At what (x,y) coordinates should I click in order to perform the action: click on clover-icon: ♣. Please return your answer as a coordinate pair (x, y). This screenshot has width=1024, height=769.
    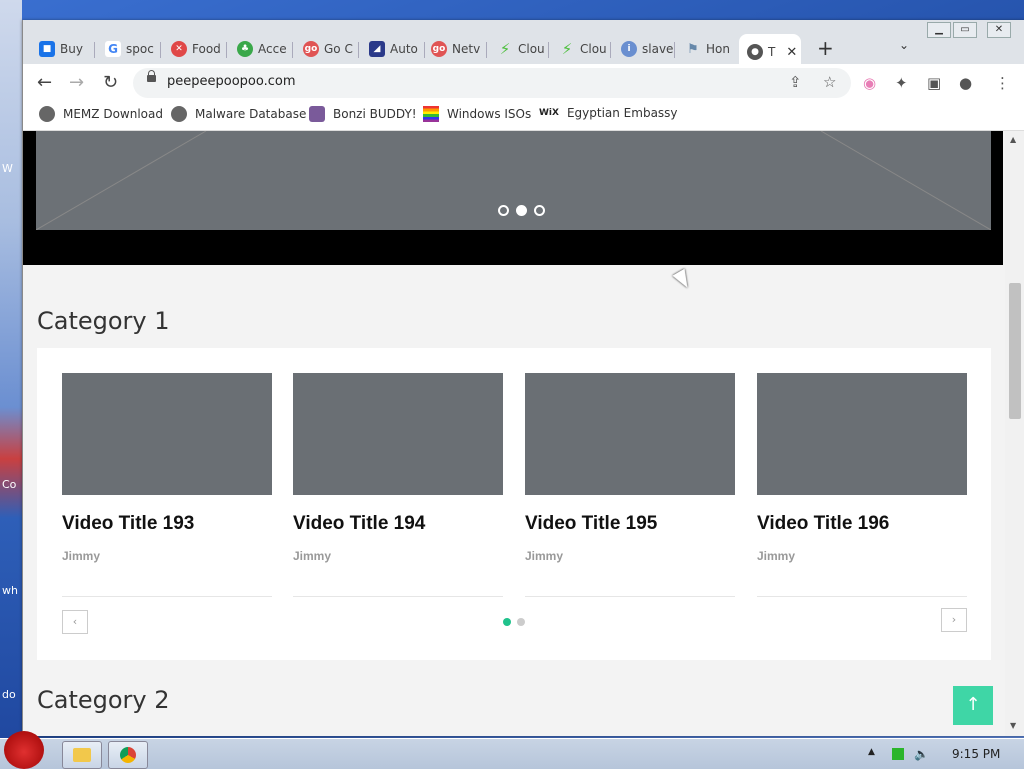
    Looking at the image, I should click on (245, 49).